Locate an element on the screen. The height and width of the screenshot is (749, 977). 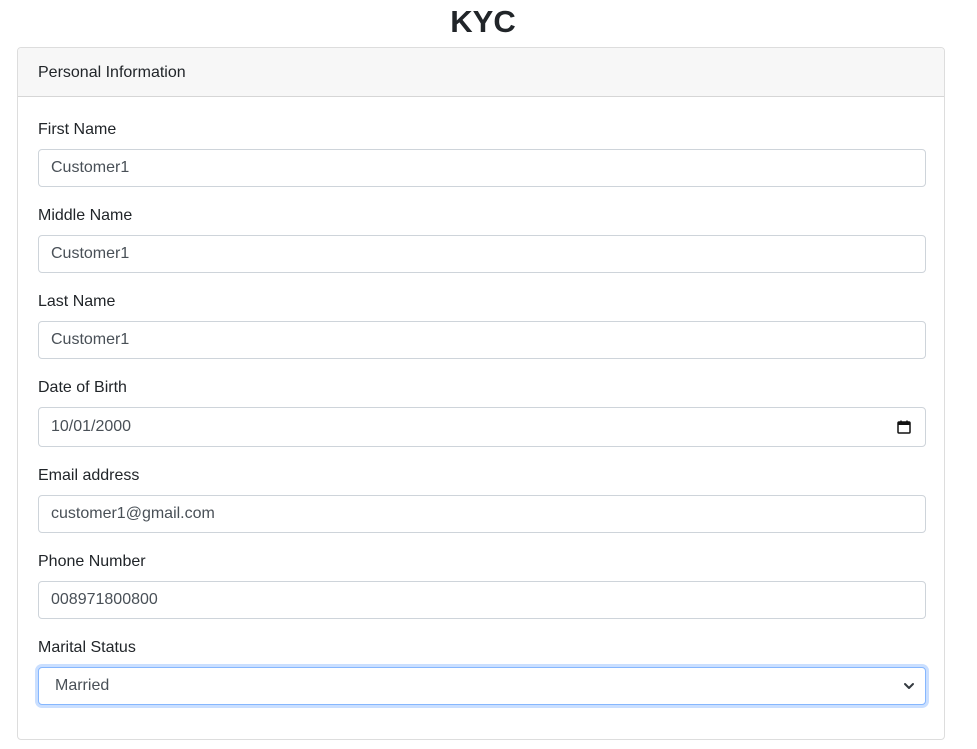
phone-number-input: 008971800800 is located at coordinates (482, 600).